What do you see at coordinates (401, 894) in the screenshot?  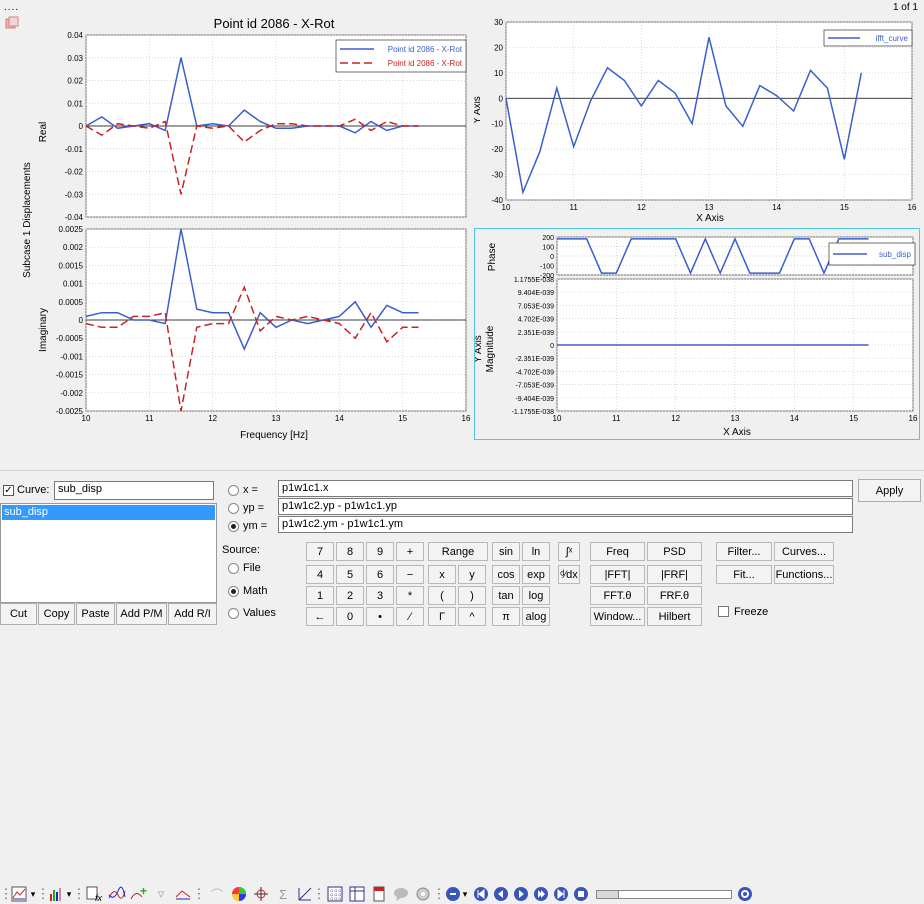 I see `note-icon` at bounding box center [401, 894].